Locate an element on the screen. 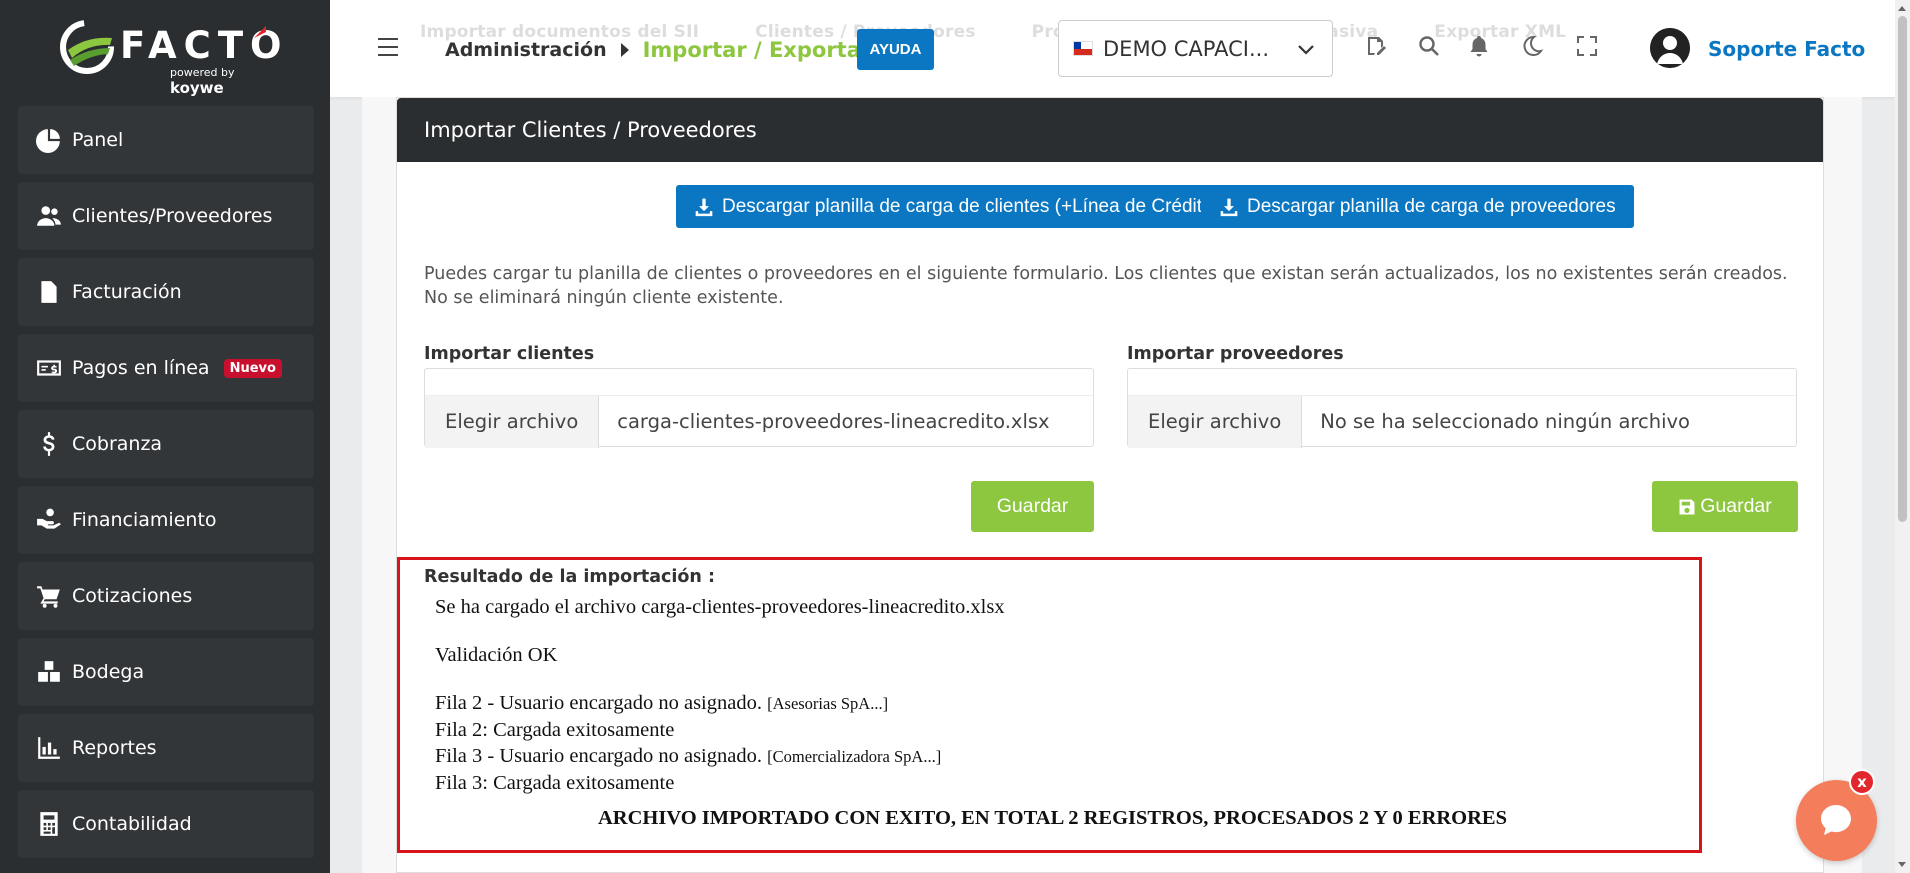  sidebar-item-reportes: Reportes is located at coordinates (166, 748).